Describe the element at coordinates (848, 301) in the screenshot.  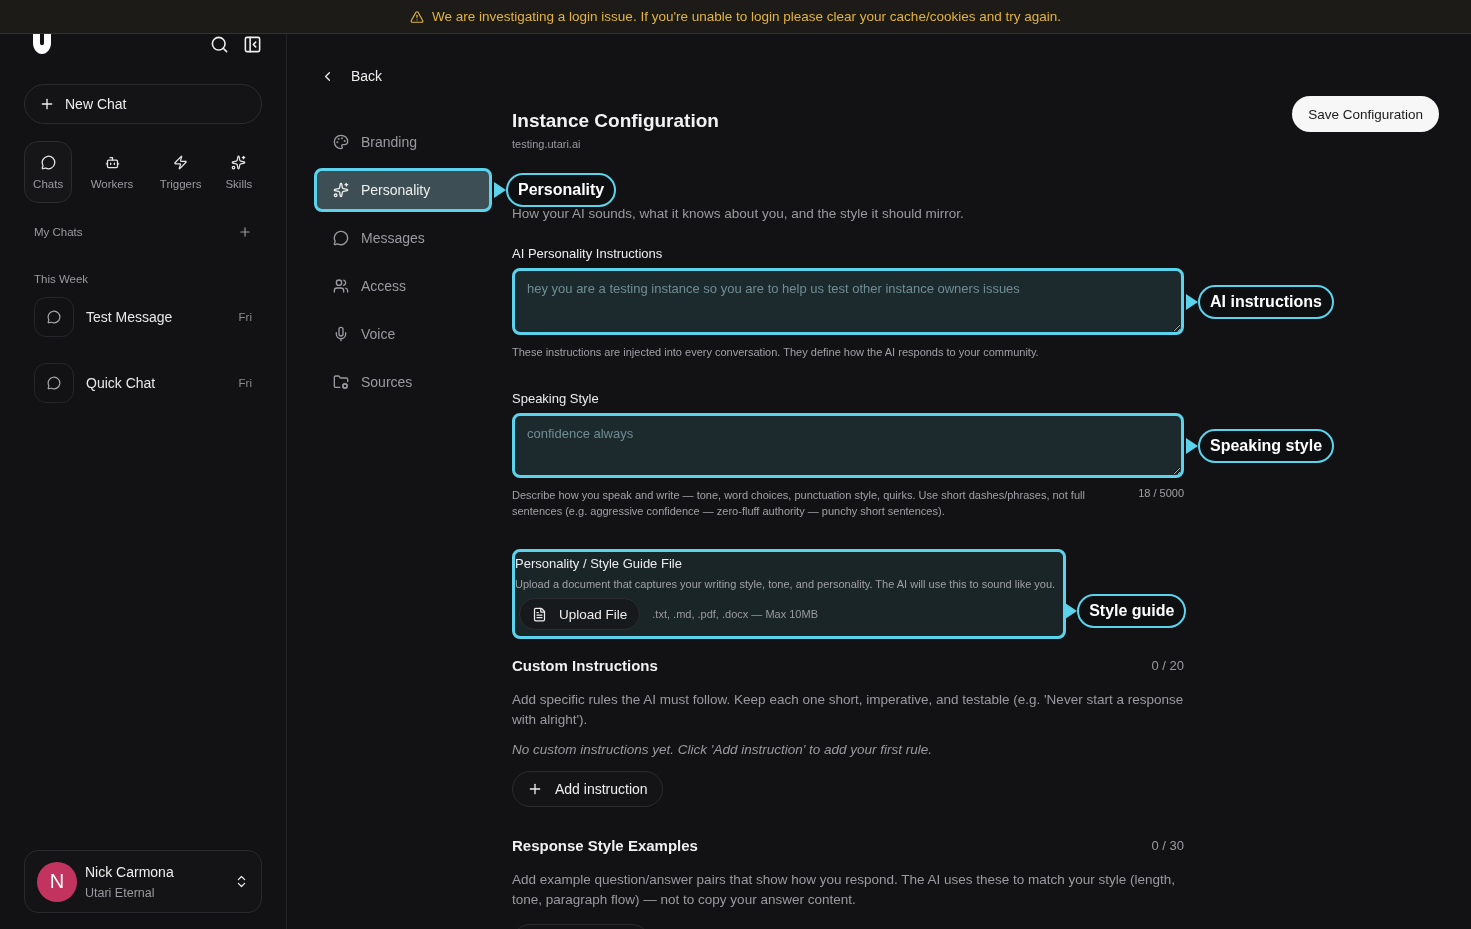
I see `text-area: hey you are a testing instance so you are to help us test other instance owners issues` at that location.